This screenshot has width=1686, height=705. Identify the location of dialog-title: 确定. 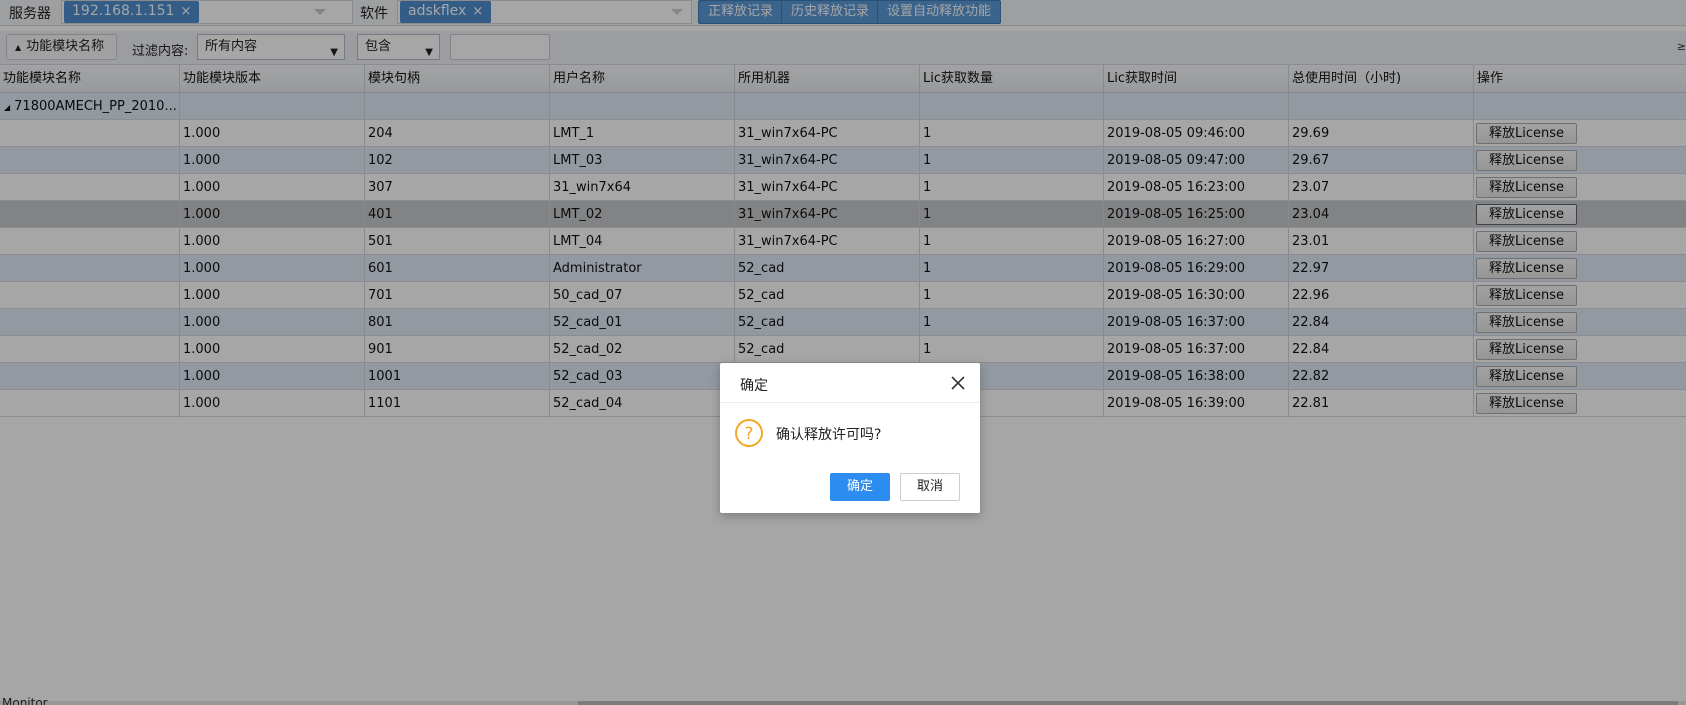
(754, 386).